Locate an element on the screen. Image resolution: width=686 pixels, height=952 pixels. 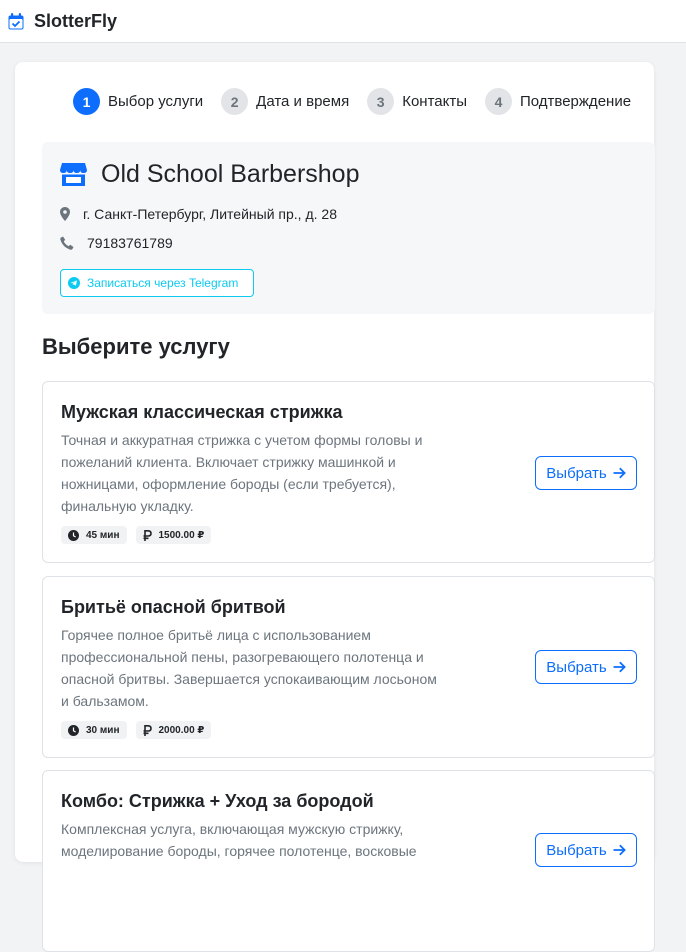
duration-badge: 30 мин is located at coordinates (94, 730).